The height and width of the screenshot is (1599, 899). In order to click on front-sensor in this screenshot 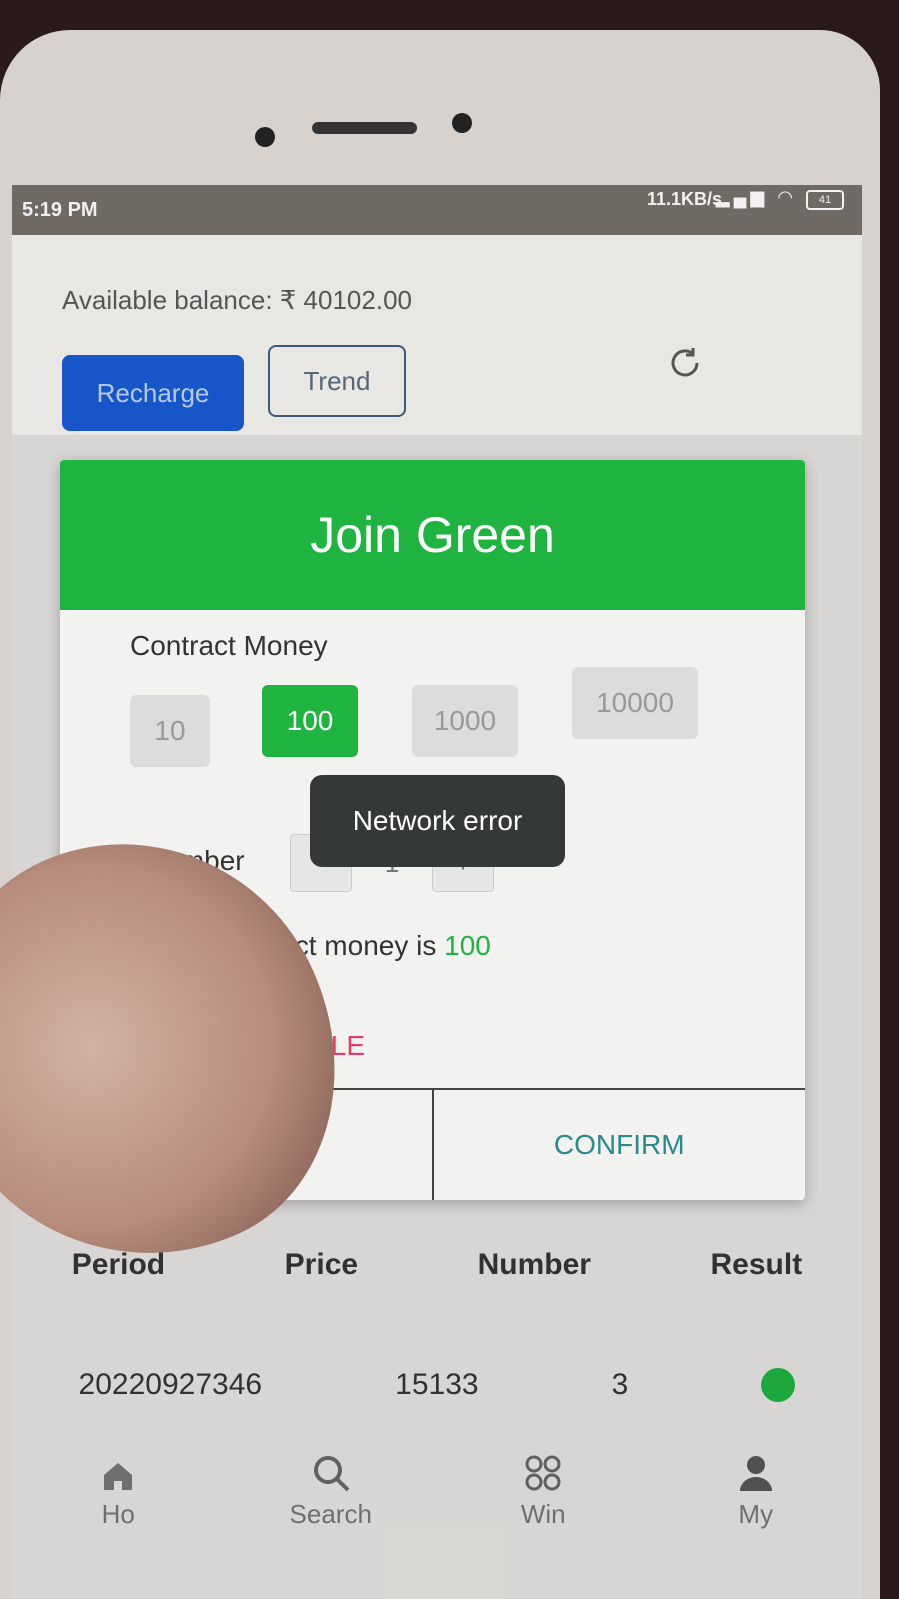, I will do `click(265, 137)`.